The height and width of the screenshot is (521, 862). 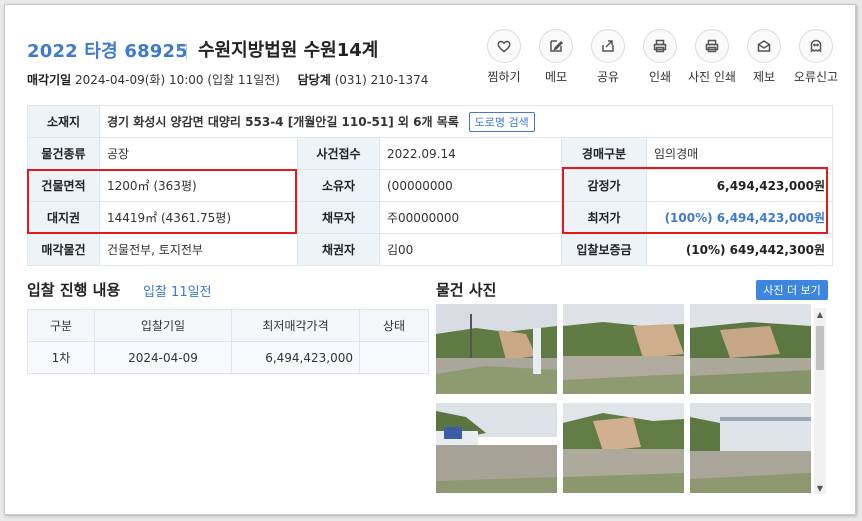 What do you see at coordinates (820, 348) in the screenshot?
I see `scroll-thumb` at bounding box center [820, 348].